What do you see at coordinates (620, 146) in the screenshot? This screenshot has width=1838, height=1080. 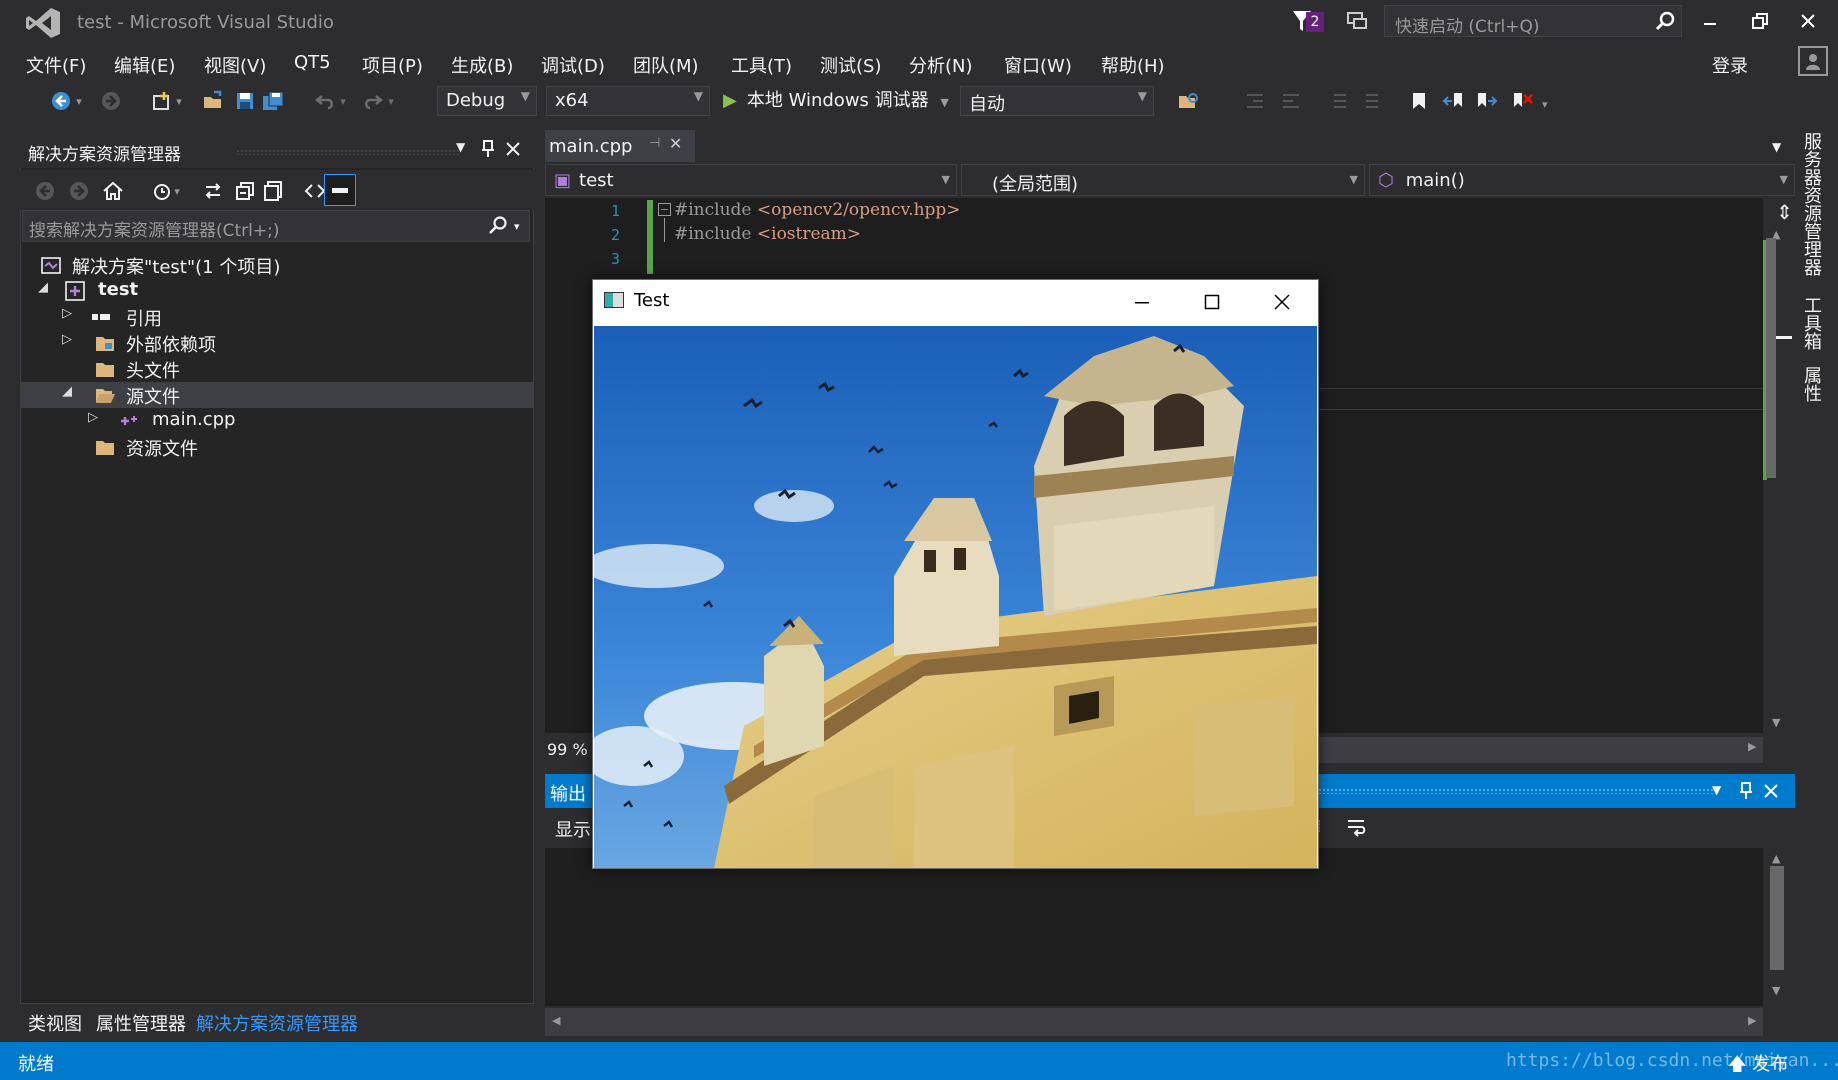 I see `document-tab-main-cpp: main.cpp ⊣ ✕` at bounding box center [620, 146].